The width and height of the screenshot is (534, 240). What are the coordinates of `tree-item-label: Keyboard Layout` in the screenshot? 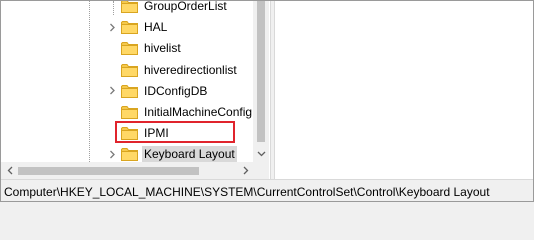 It's located at (189, 154).